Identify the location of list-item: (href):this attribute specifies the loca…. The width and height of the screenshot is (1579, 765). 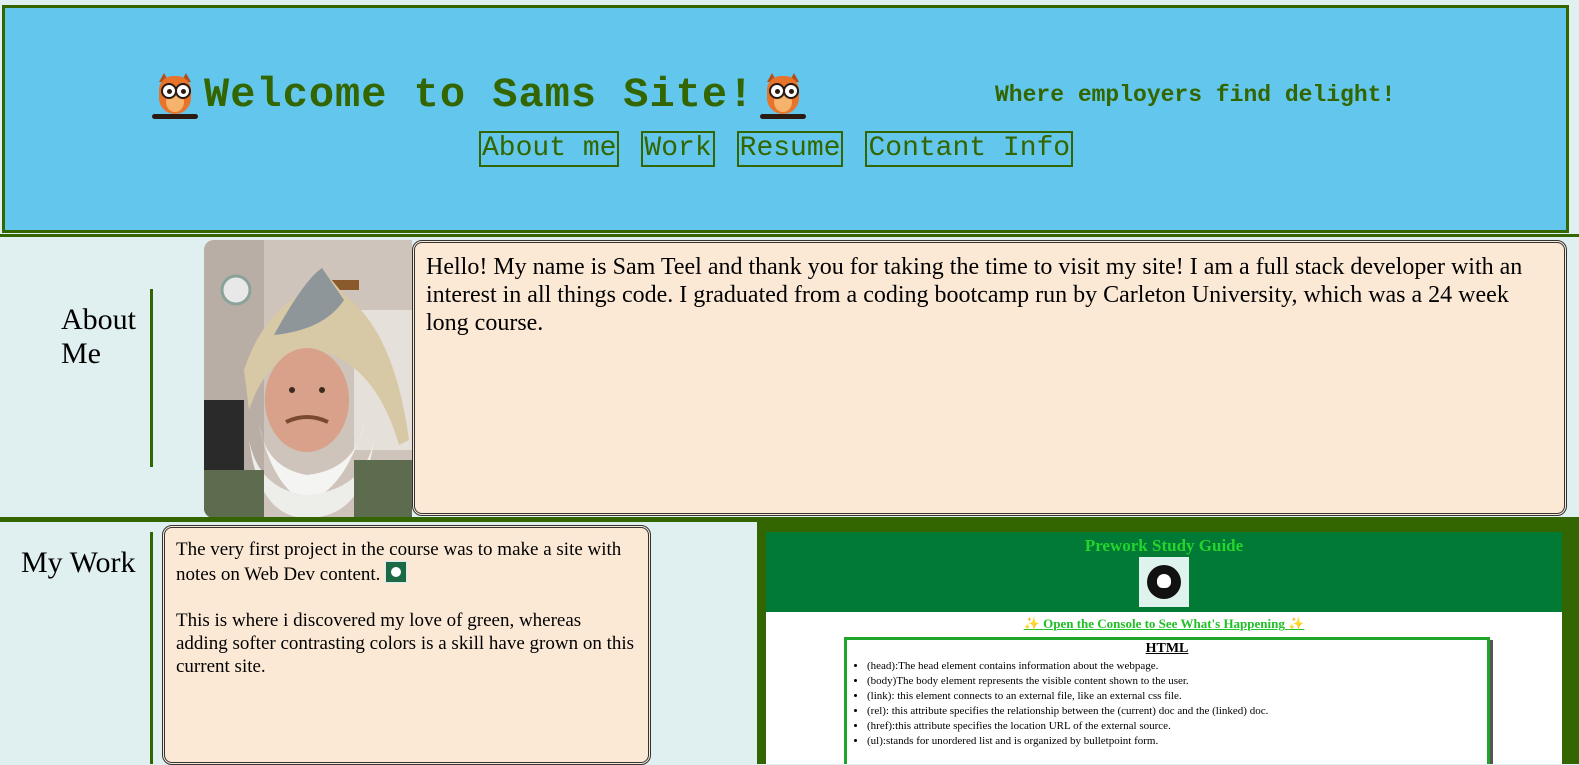
(1177, 726).